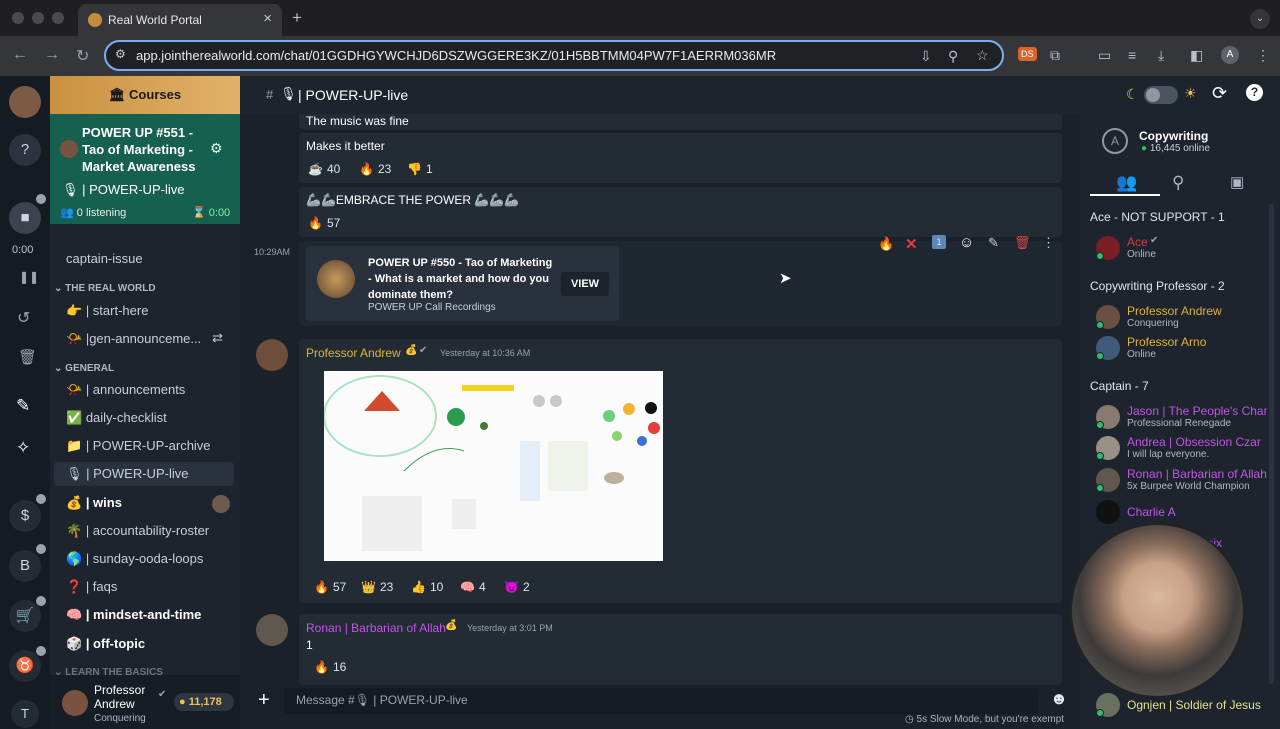 Image resolution: width=1280 pixels, height=729 pixels. What do you see at coordinates (23, 448) in the screenshot?
I see `magic-icon: ✧` at bounding box center [23, 448].